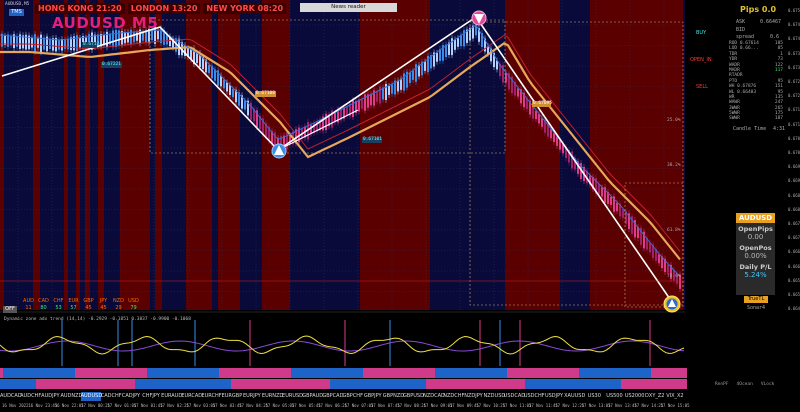 The width and height of the screenshot is (800, 412). What do you see at coordinates (434, 396) in the screenshot?
I see `symbol-tab-nzdcad: NZDCAD` at bounding box center [434, 396].